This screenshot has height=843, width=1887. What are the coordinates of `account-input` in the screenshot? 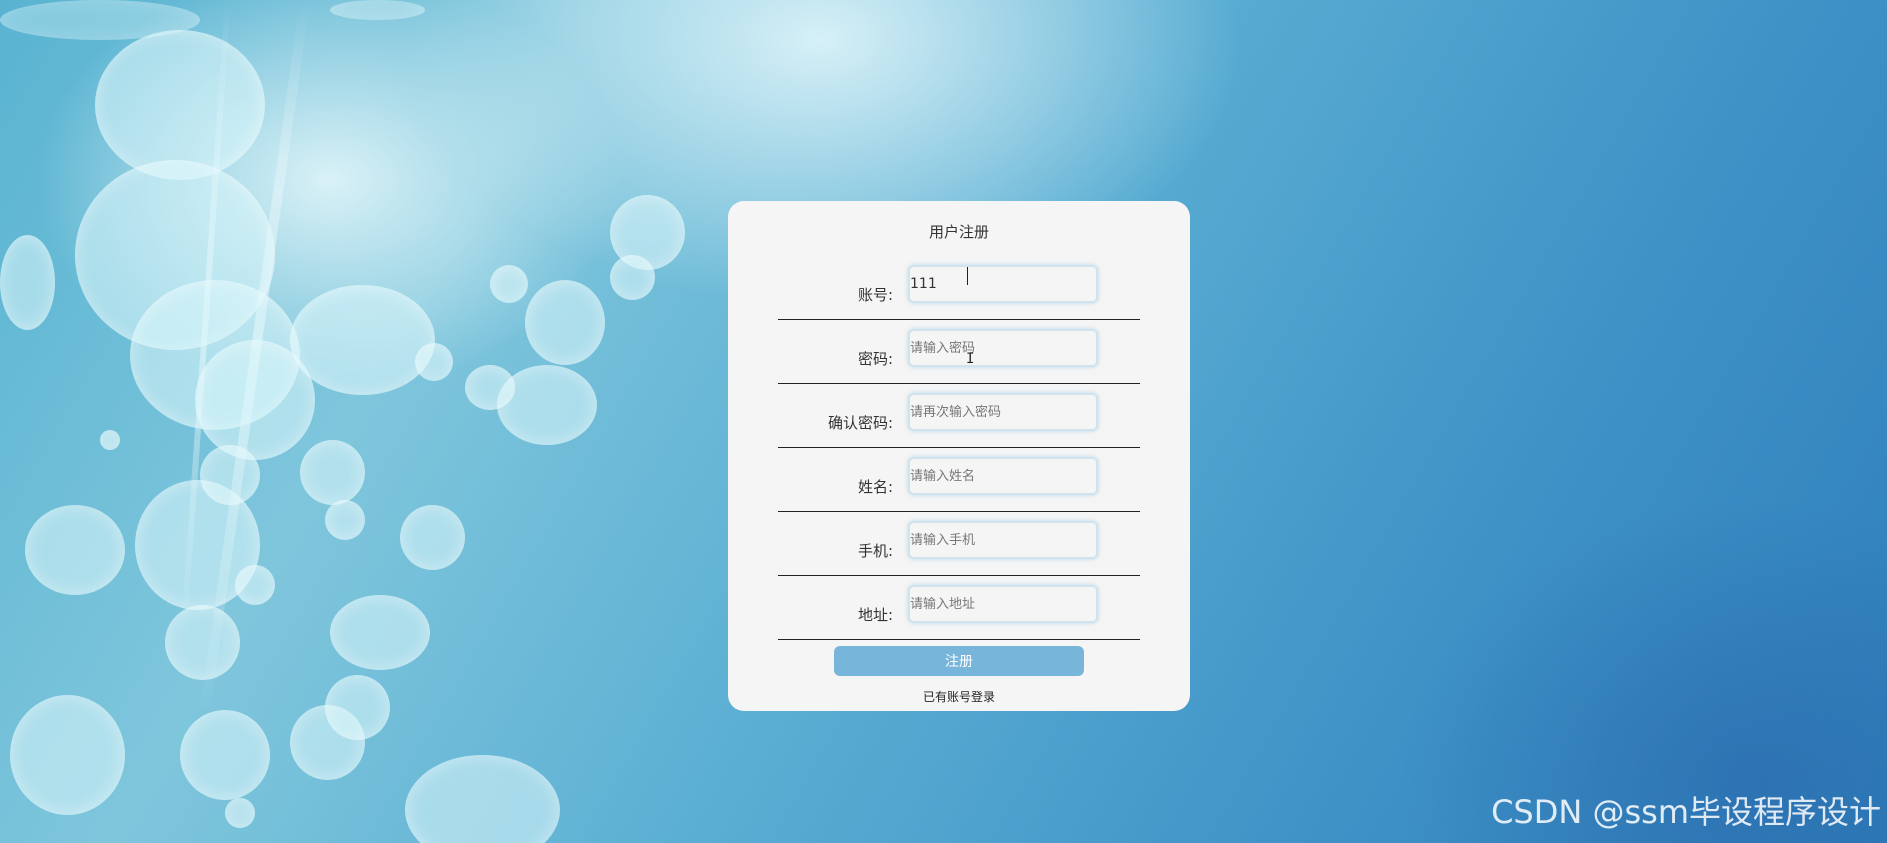 It's located at (1003, 284).